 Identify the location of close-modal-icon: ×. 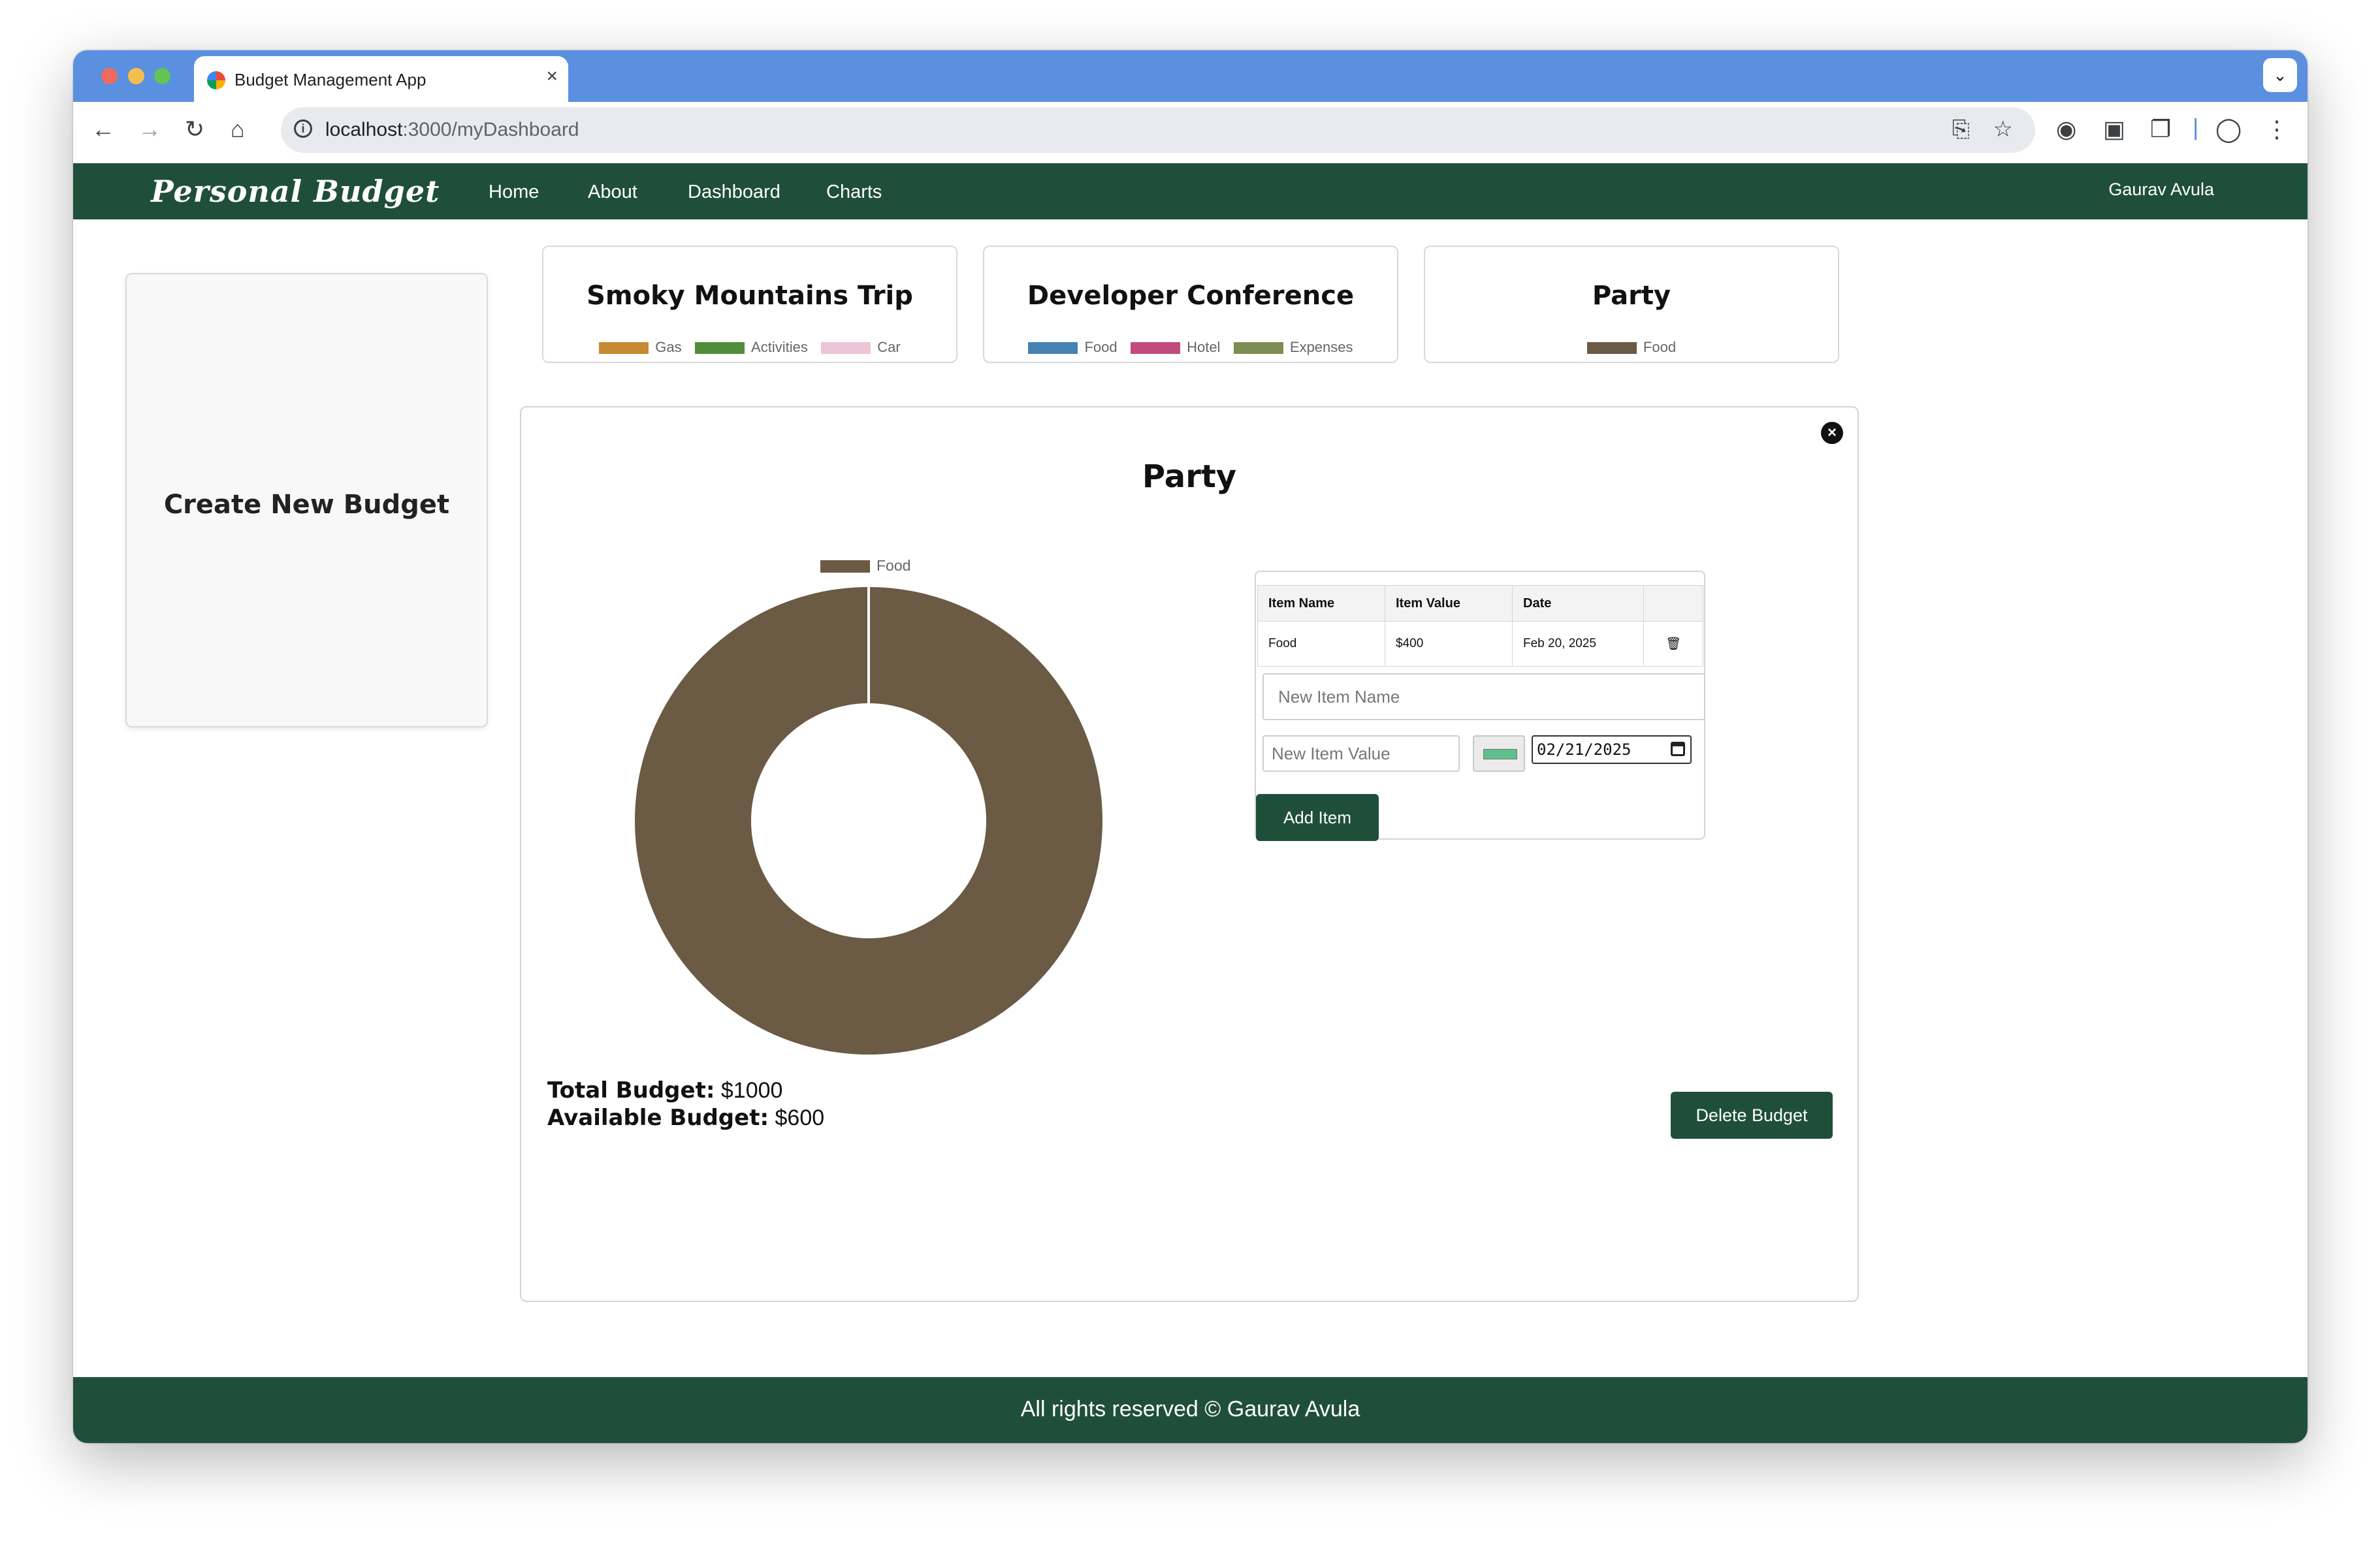
(1832, 433).